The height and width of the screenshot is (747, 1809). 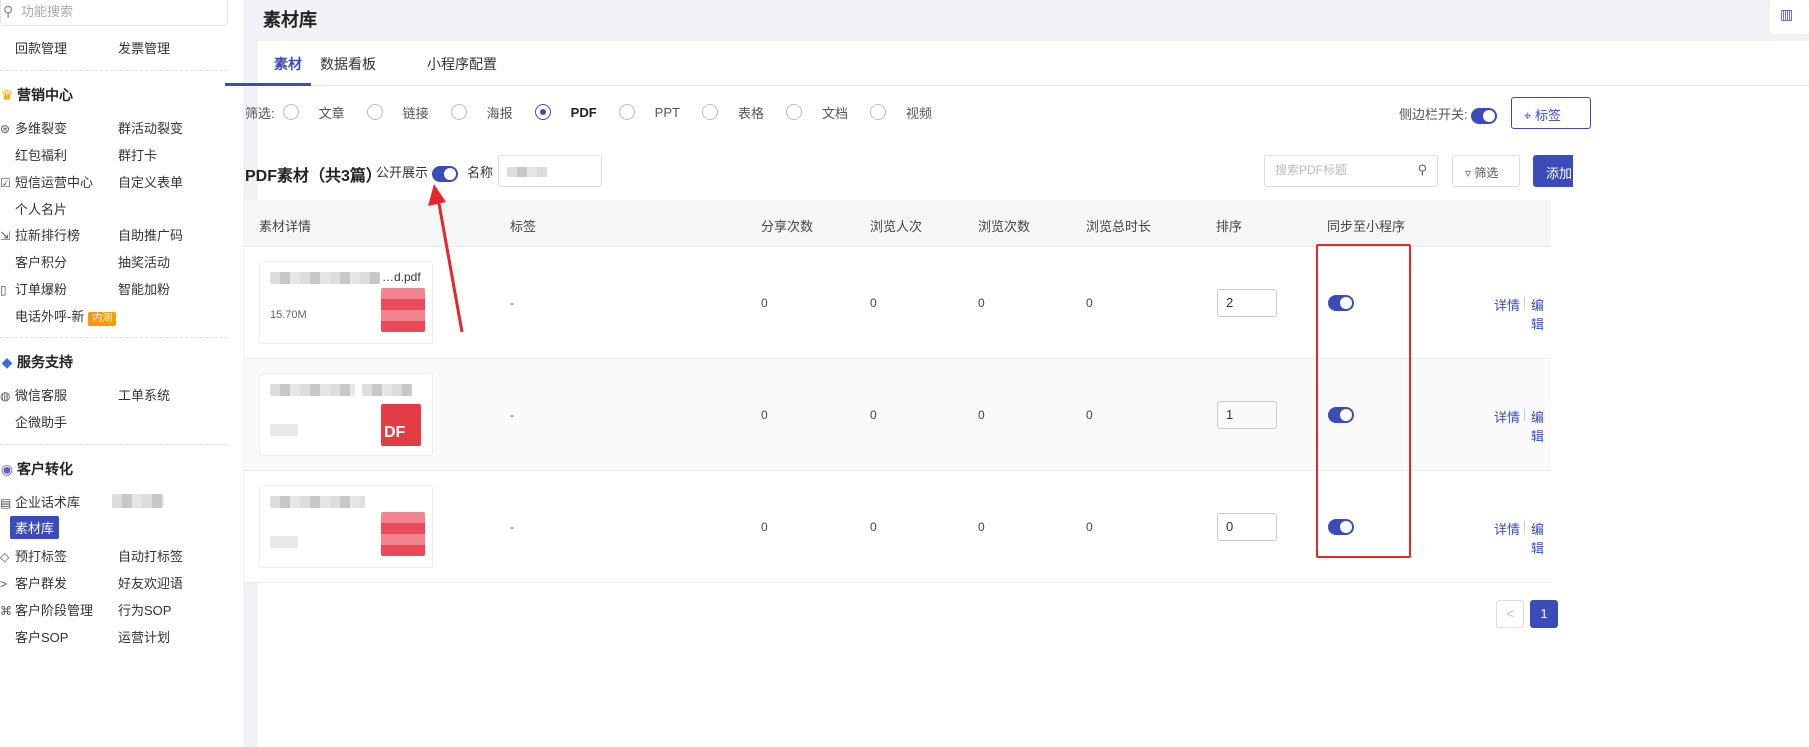 What do you see at coordinates (33, 582) in the screenshot?
I see `sidebar-item-mass-send: > 客户群发` at bounding box center [33, 582].